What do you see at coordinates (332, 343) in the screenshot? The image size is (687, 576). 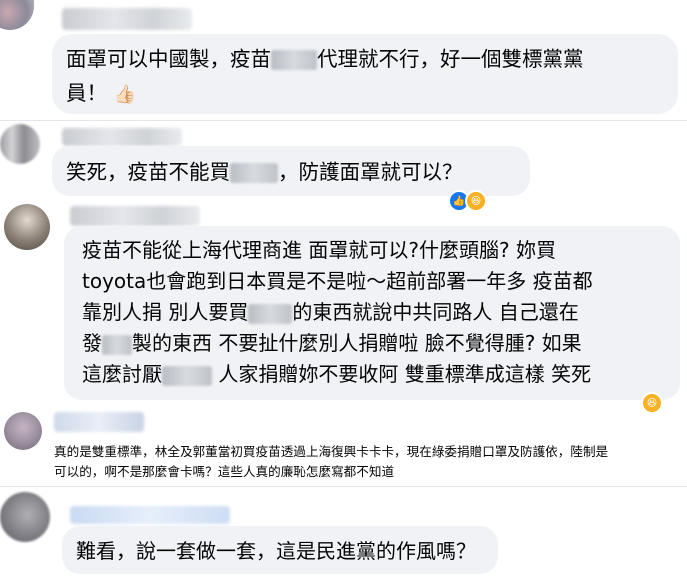 I see `comment-text: 發製的東西 不要扯什麼別人捐贈啦 臉不覺得腫? 如果` at bounding box center [332, 343].